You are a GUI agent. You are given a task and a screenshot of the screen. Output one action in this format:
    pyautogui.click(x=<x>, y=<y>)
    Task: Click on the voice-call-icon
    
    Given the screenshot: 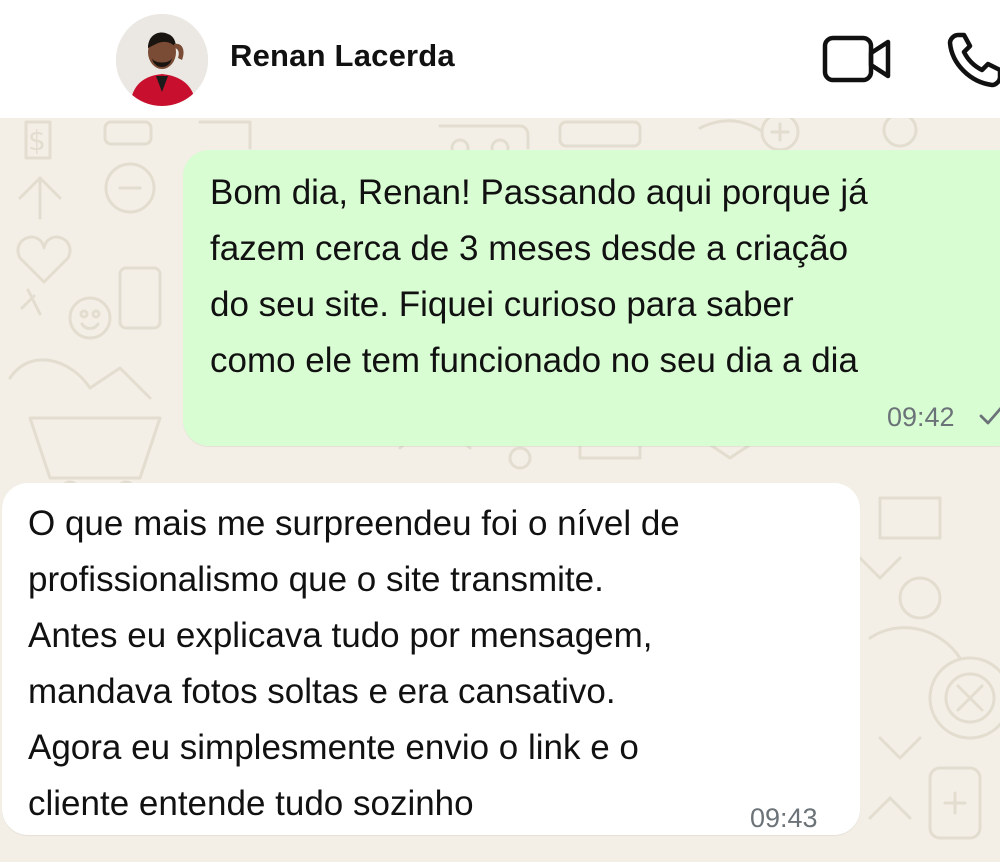 What is the action you would take?
    pyautogui.click(x=973, y=60)
    